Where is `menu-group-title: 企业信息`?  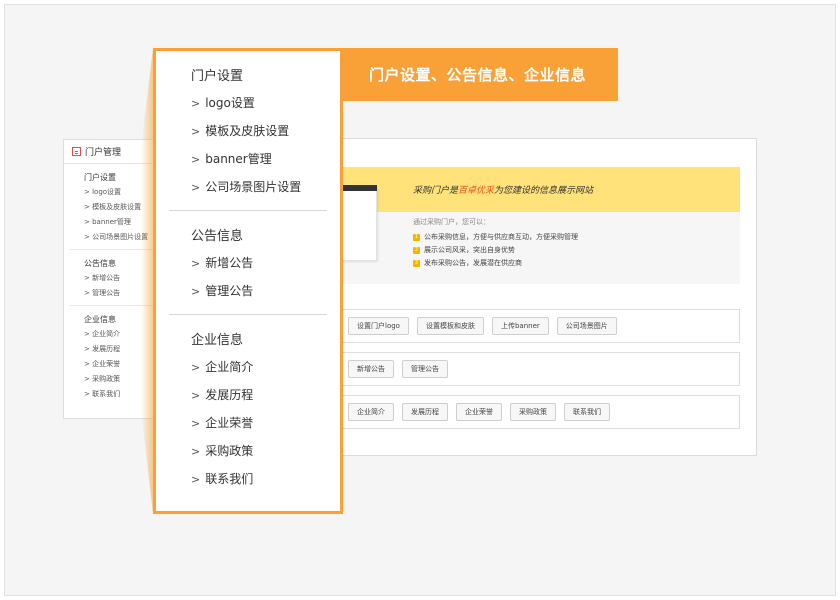 menu-group-title: 企业信息 is located at coordinates (217, 340).